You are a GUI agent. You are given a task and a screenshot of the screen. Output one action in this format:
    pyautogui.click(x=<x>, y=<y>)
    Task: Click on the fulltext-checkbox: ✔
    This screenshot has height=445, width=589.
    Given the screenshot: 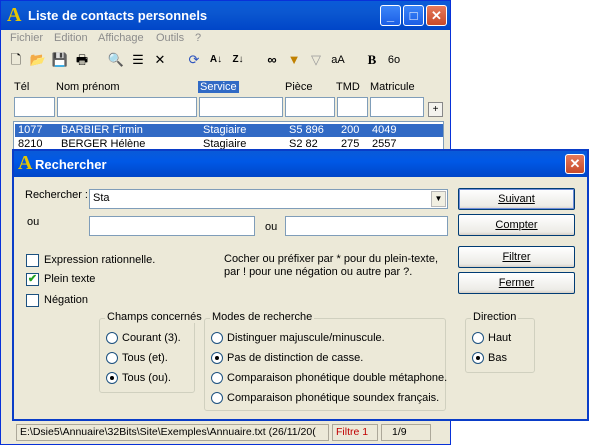 What is the action you would take?
    pyautogui.click(x=32, y=279)
    